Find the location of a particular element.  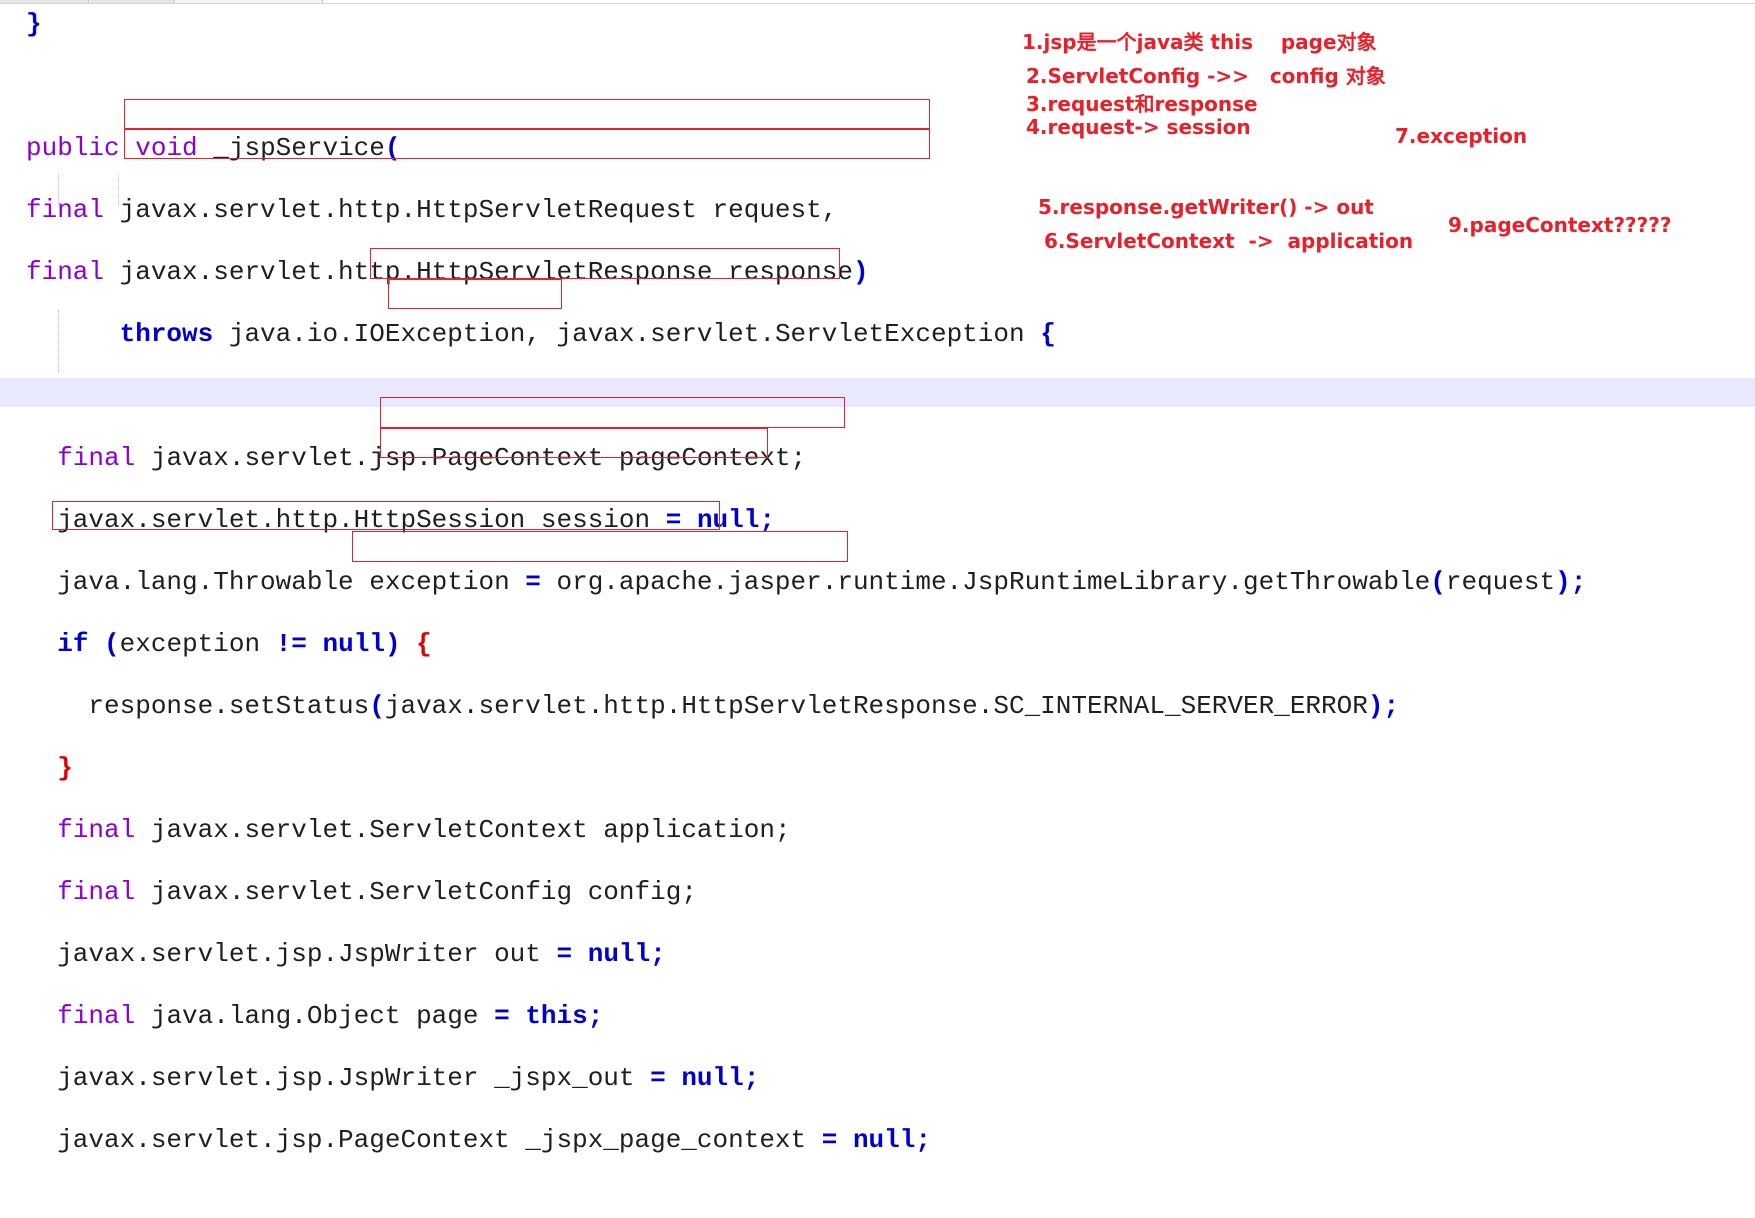

highlight-box-application is located at coordinates (612, 412).